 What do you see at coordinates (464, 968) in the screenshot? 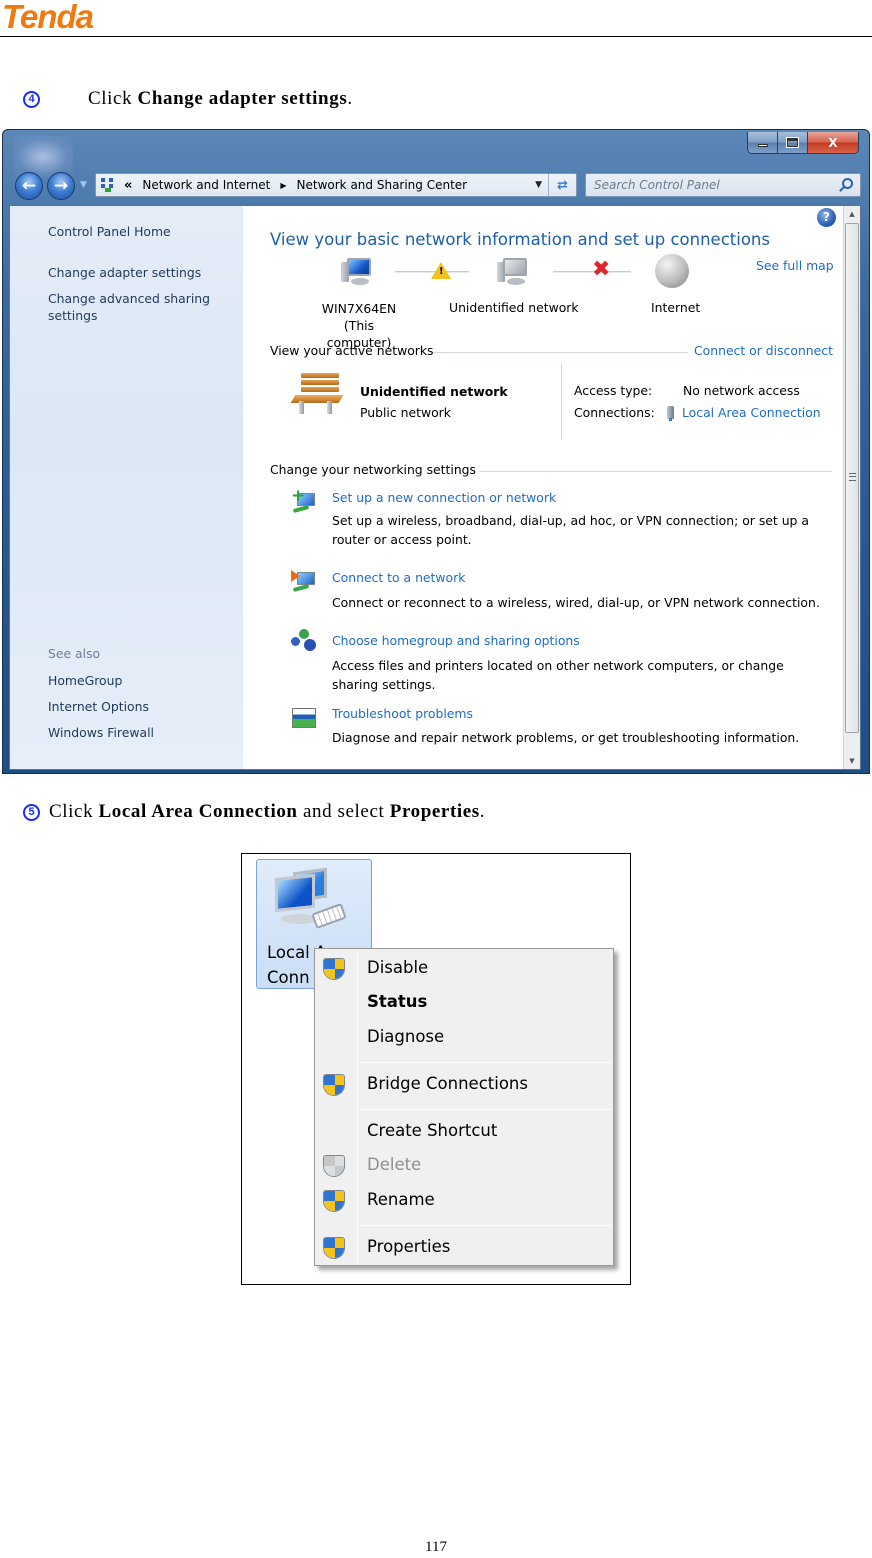
I see `menu-item-disable: Disable` at bounding box center [464, 968].